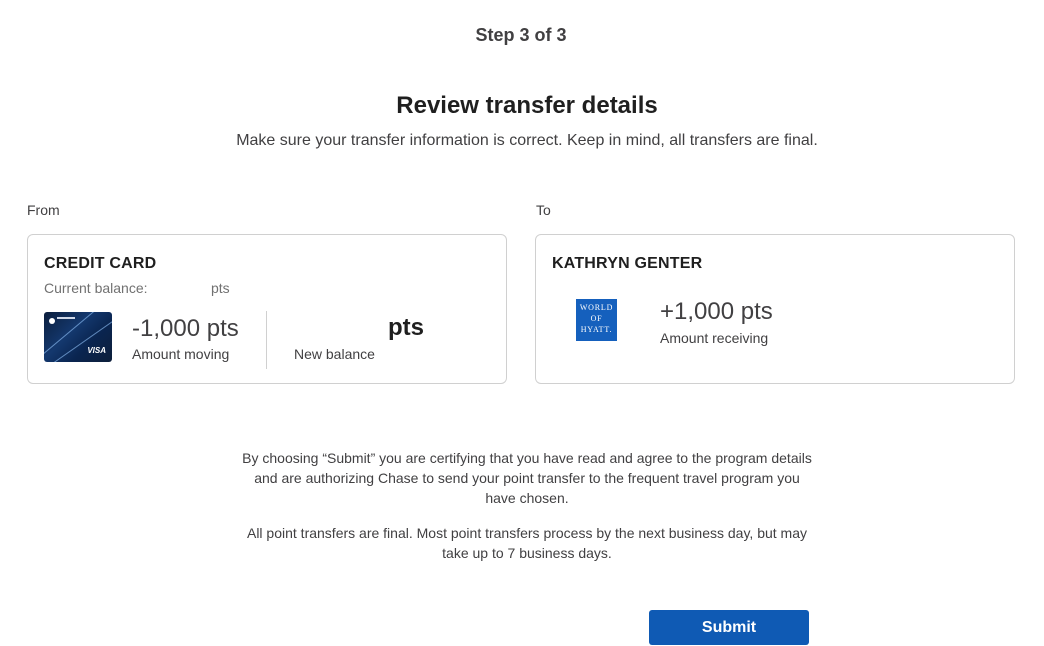 The image size is (1044, 646). Describe the element at coordinates (729, 627) in the screenshot. I see `submit-button: Submit` at that location.